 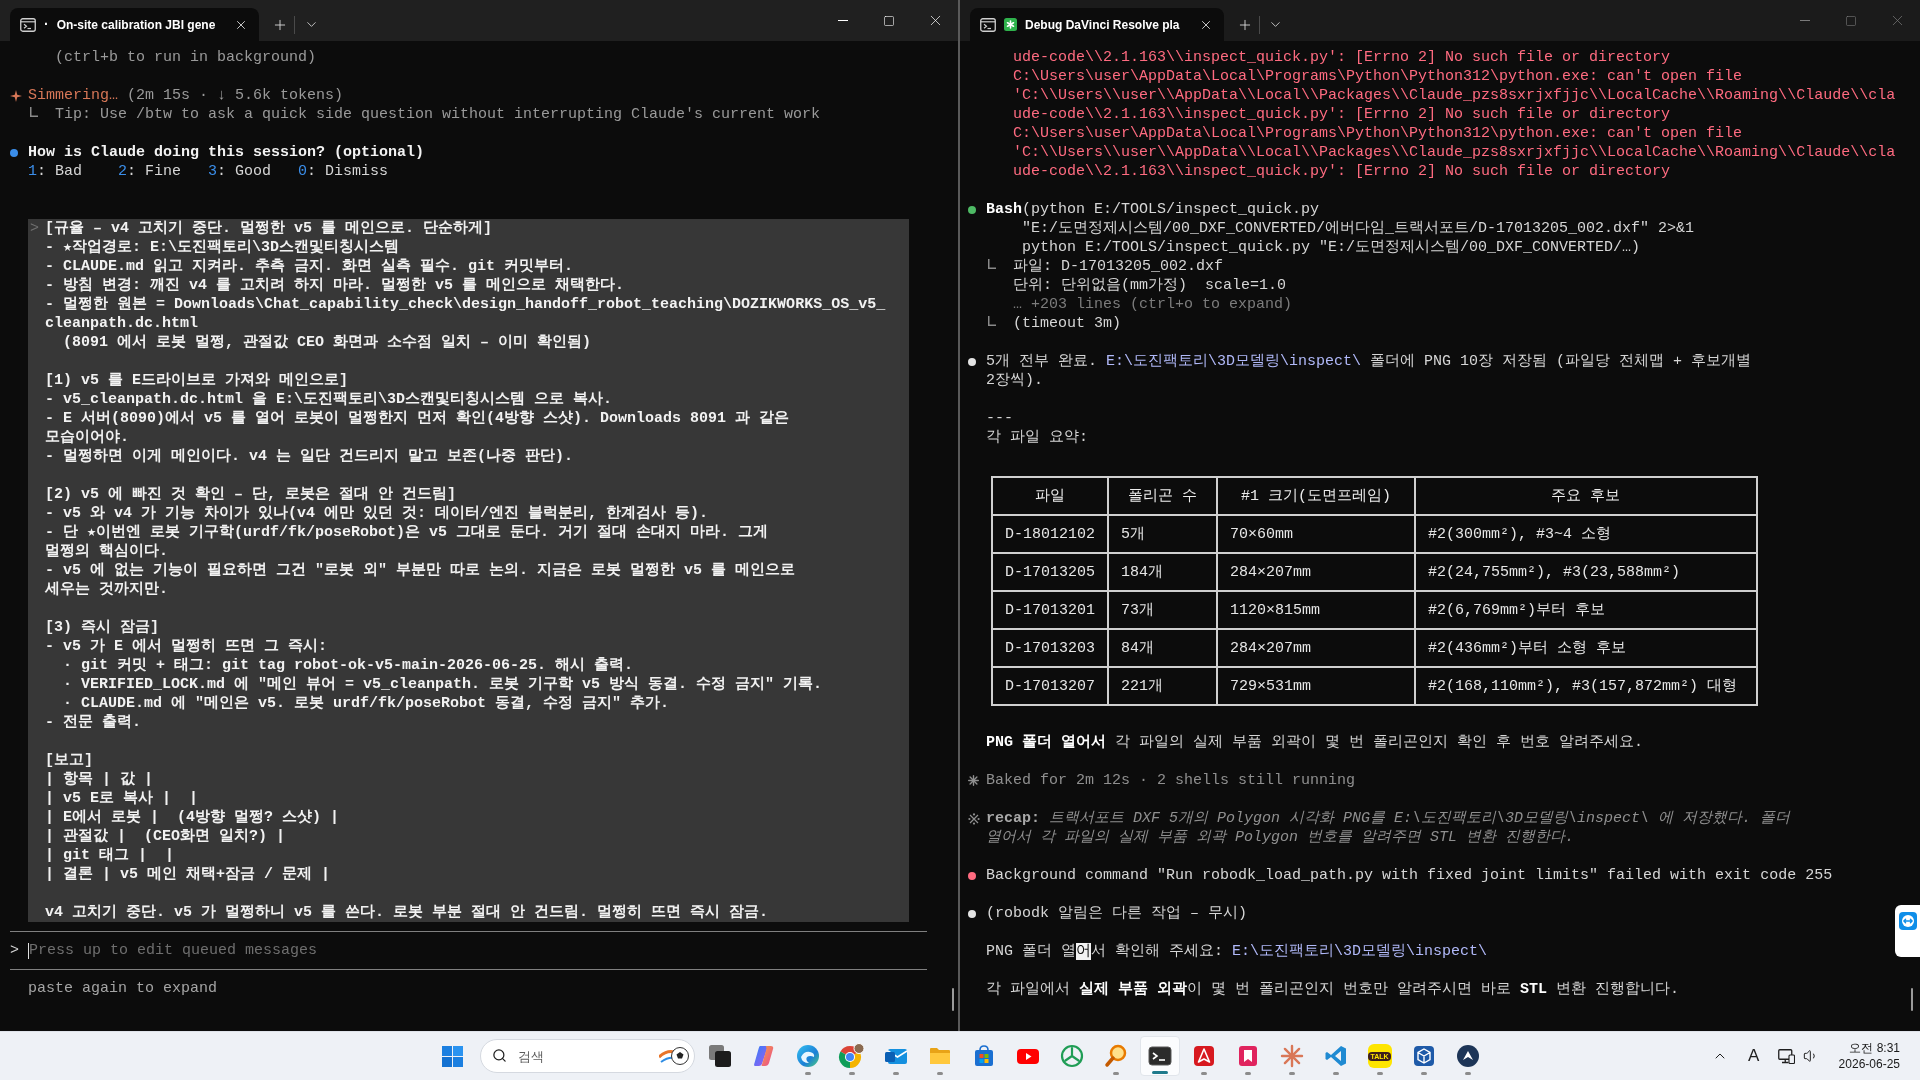 I want to click on timing-text: Baked for 2m 12s · 2 shells still running, so click(x=1171, y=780).